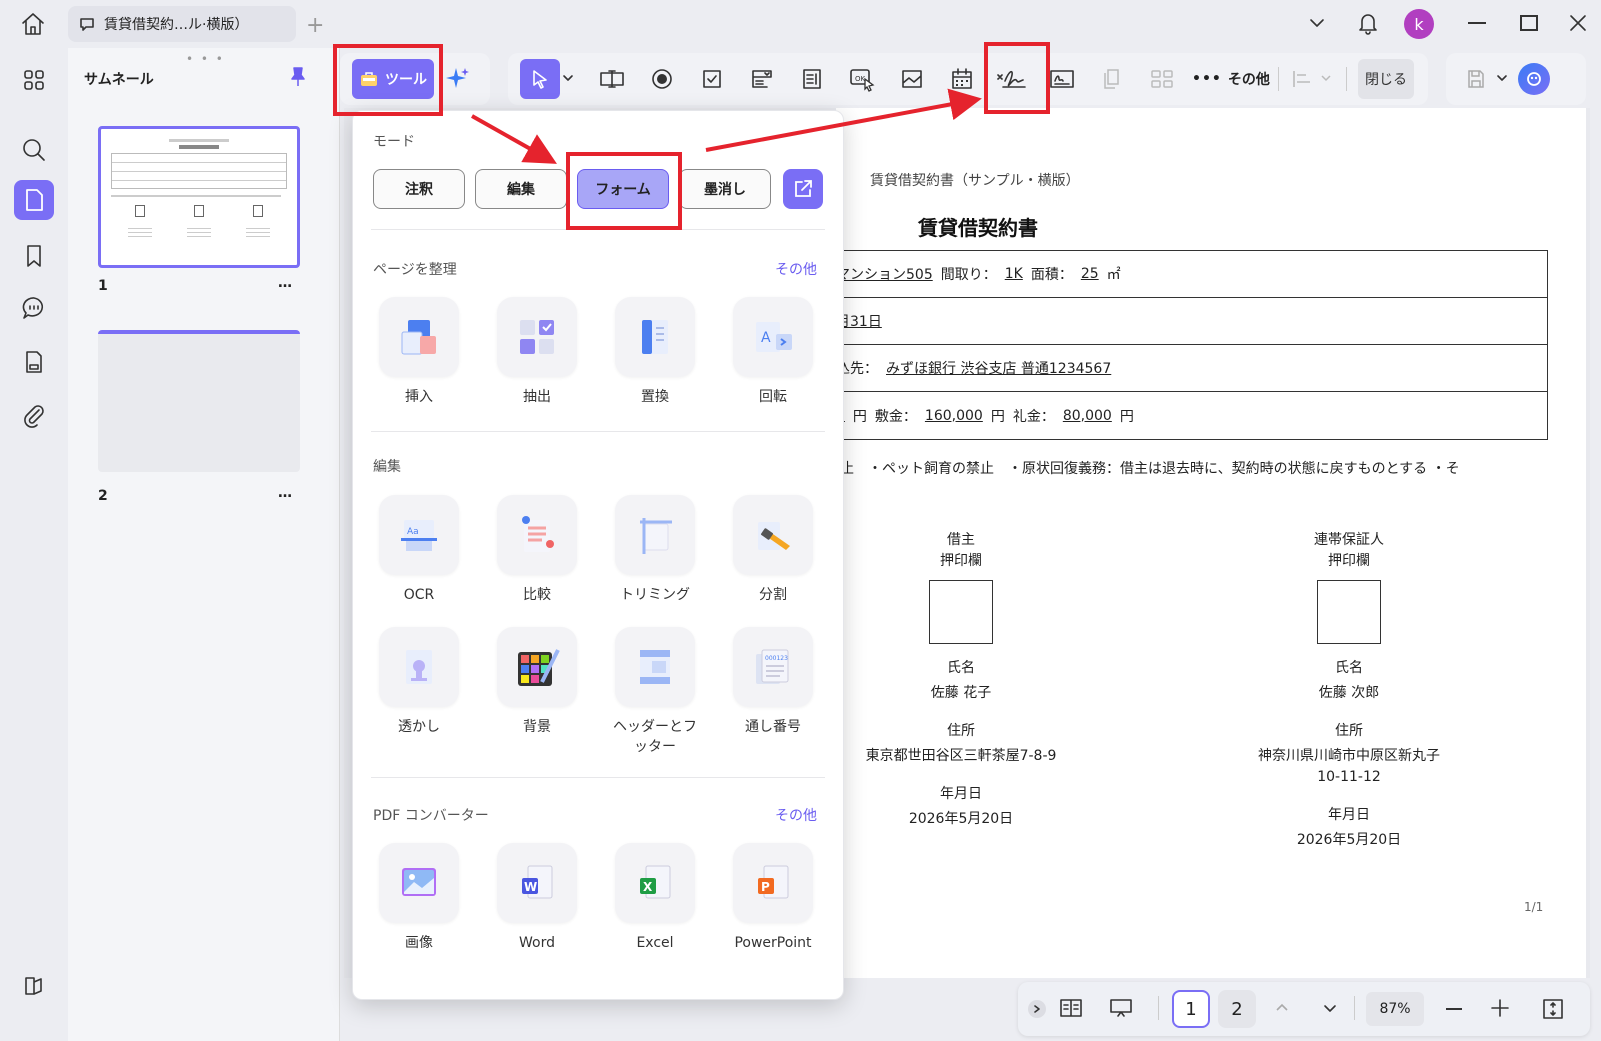  I want to click on insert-tool: 挿入, so click(419, 352).